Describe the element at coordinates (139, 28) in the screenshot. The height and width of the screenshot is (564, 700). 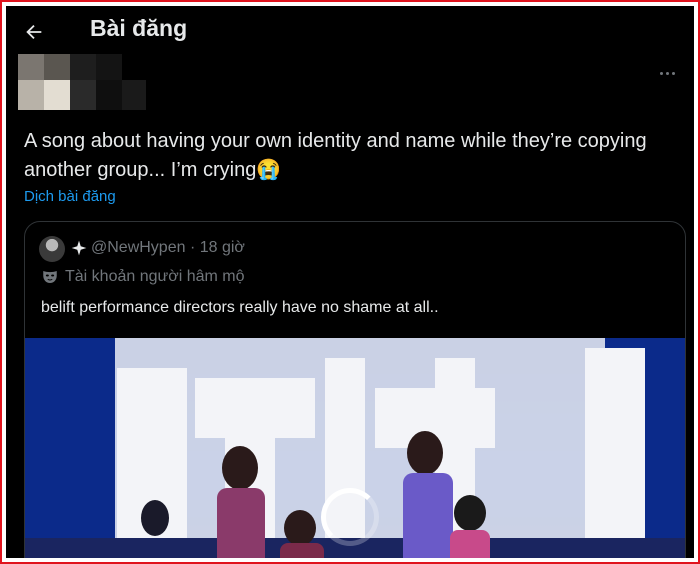
I see `page-title: Bài đăng` at that location.